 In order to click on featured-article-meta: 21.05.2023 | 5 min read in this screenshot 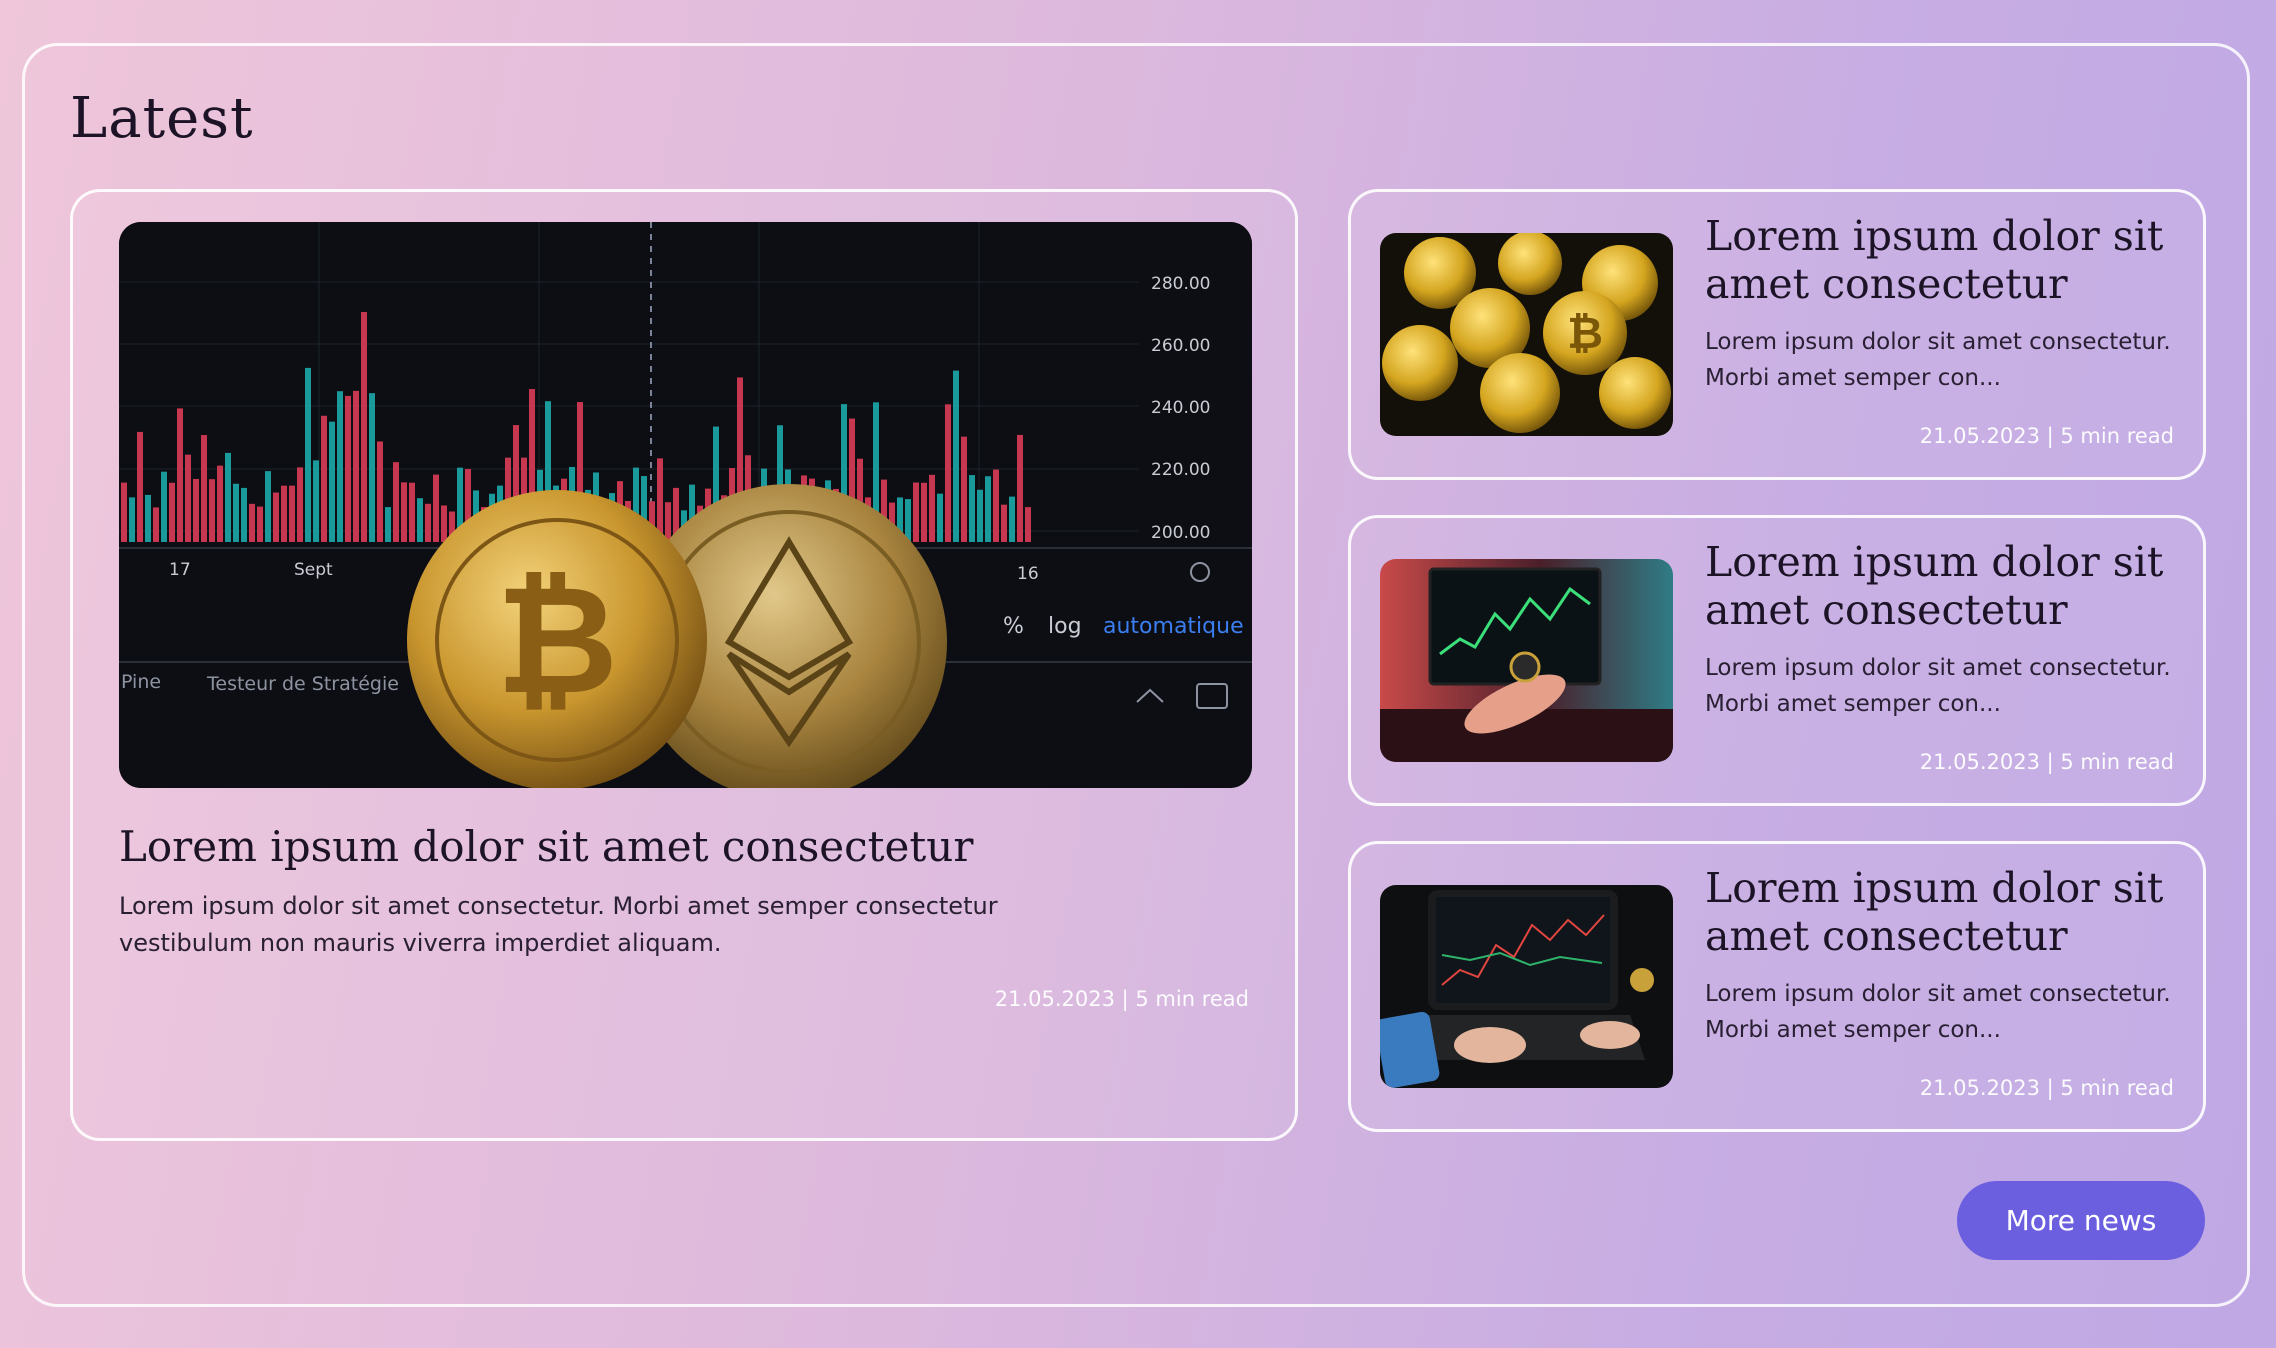, I will do `click(1121, 999)`.